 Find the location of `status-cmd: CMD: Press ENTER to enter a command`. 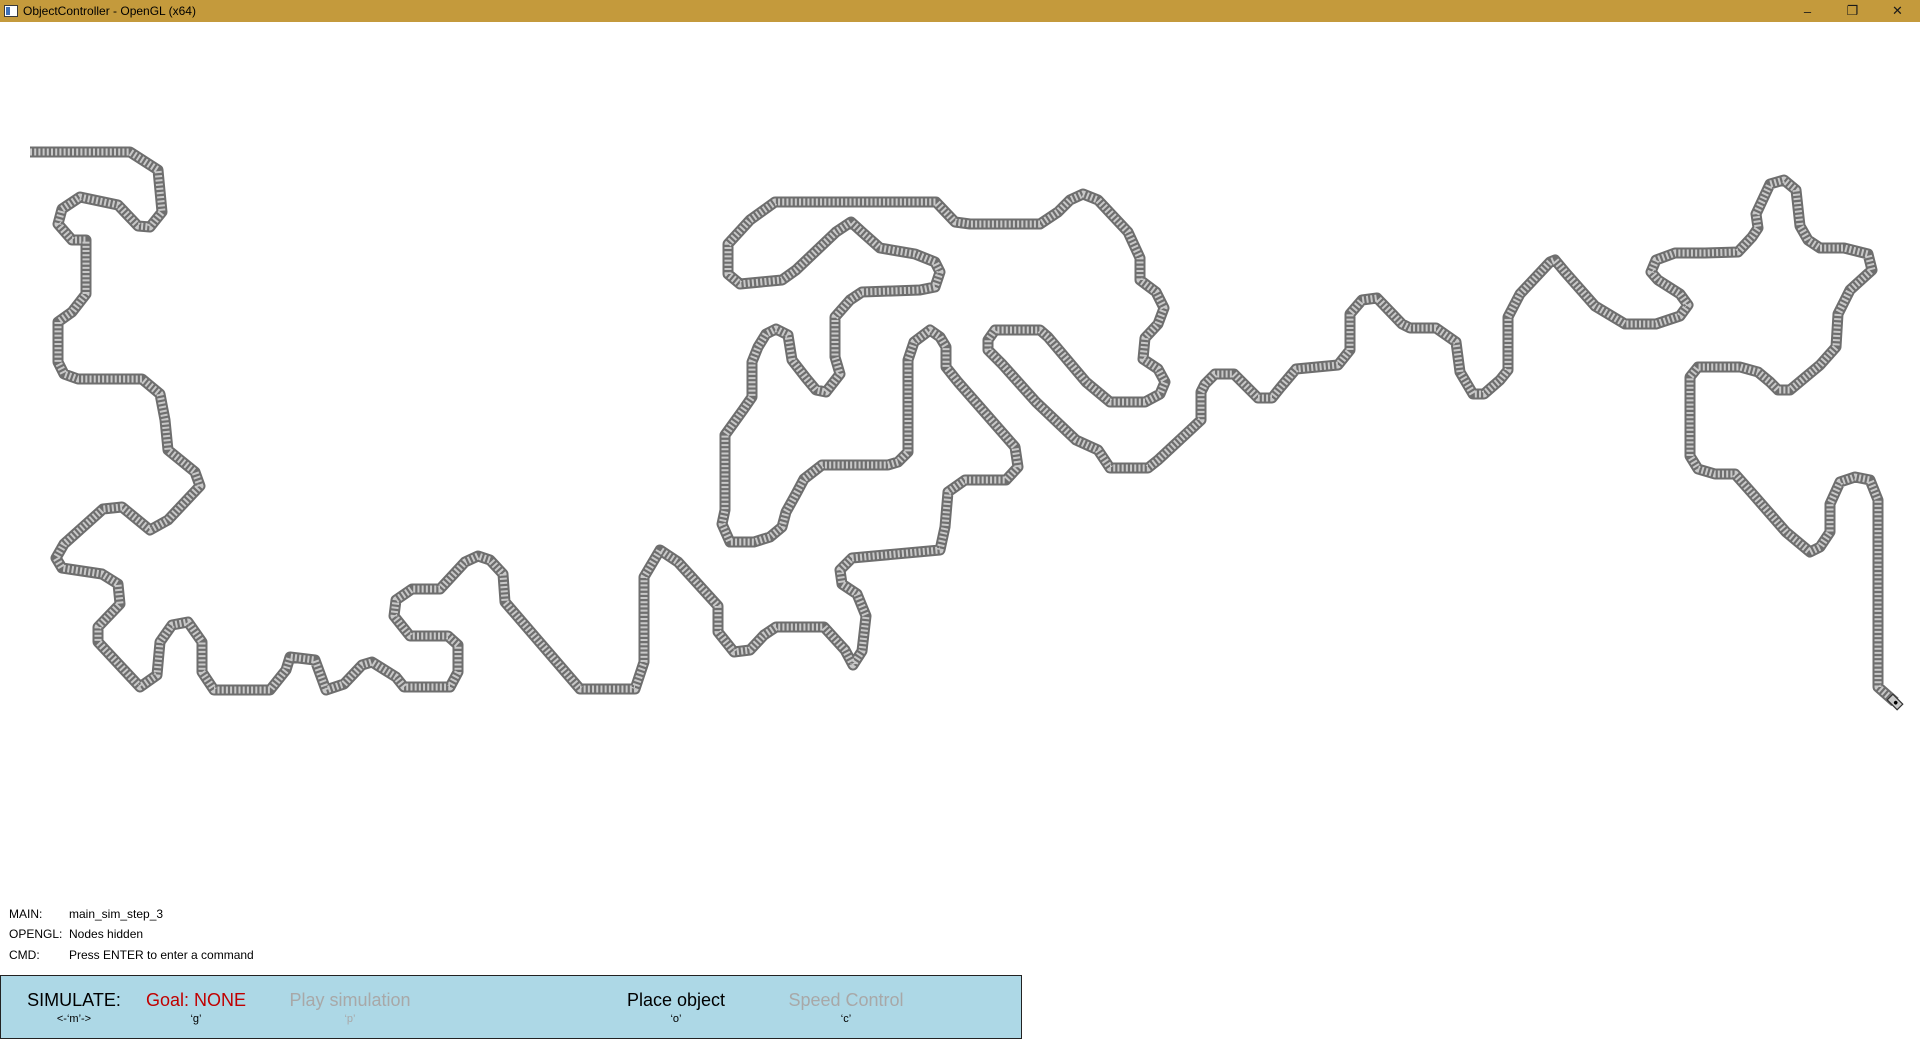

status-cmd: CMD: Press ENTER to enter a command is located at coordinates (131, 955).